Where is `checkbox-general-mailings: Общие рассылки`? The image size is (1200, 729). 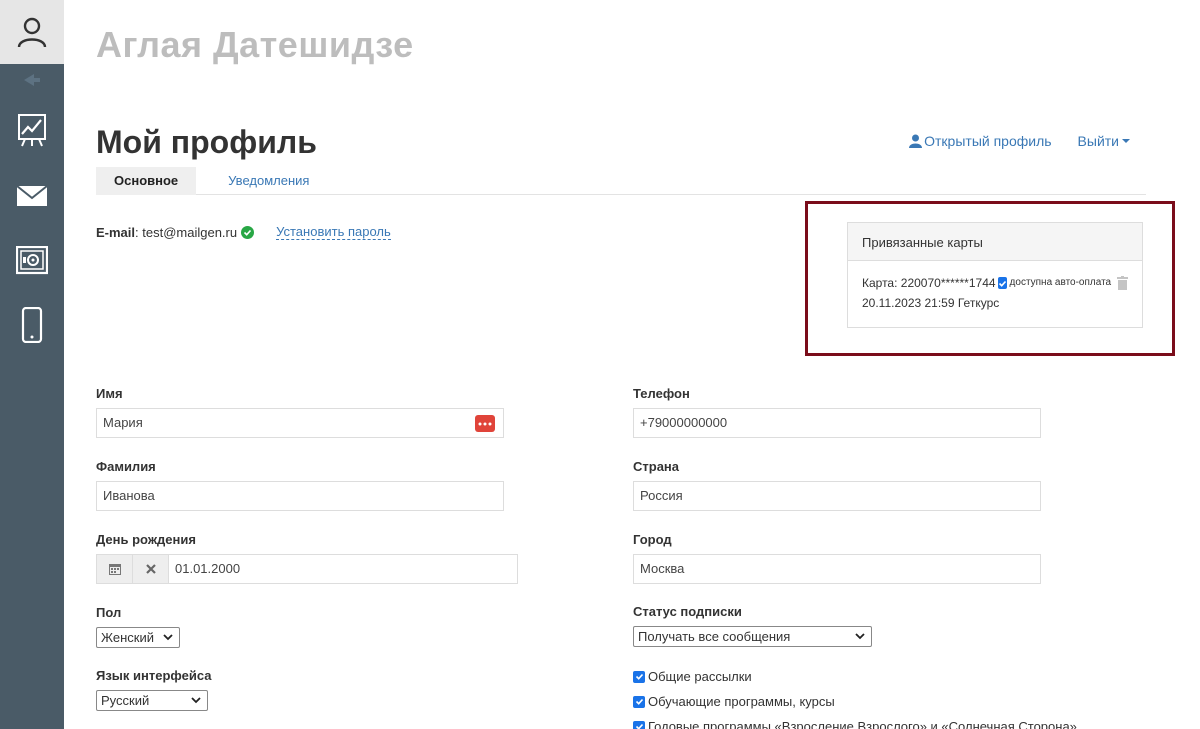
checkbox-general-mailings: Общие рассылки is located at coordinates (692, 676).